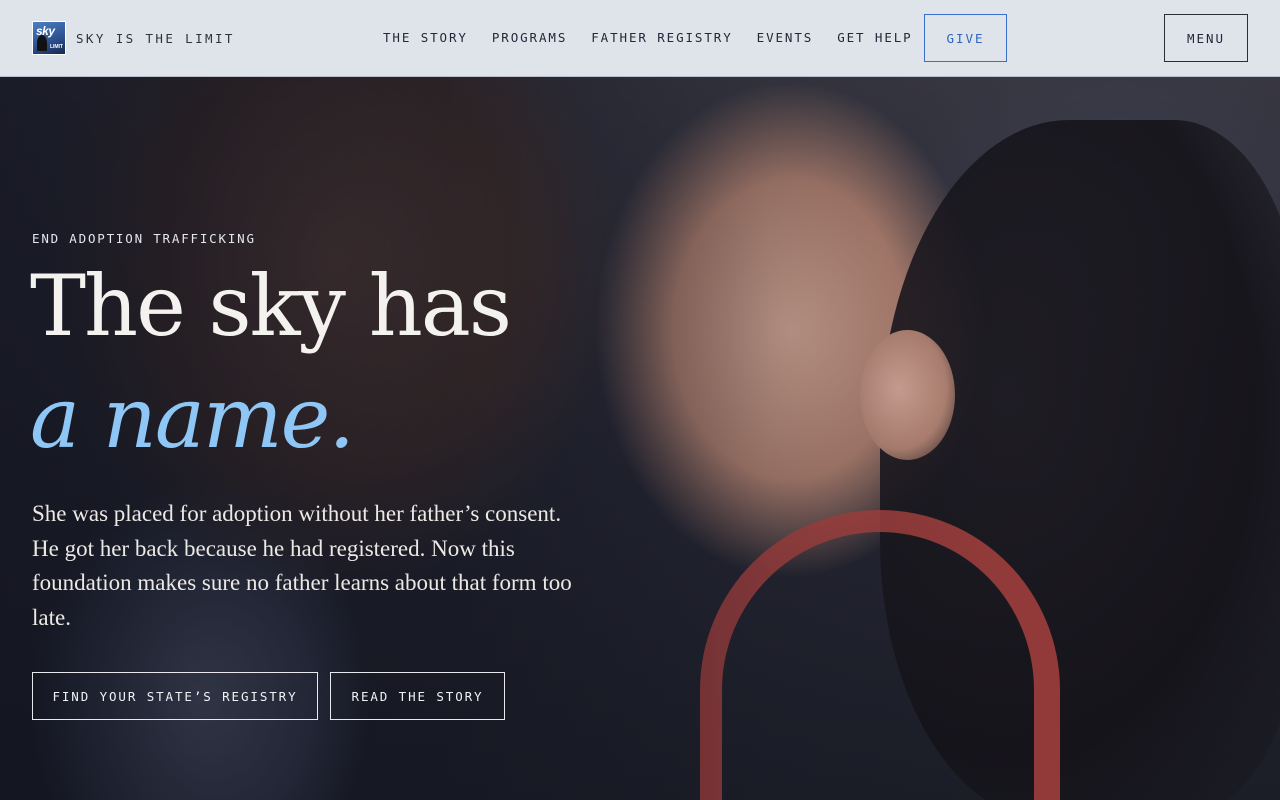 The height and width of the screenshot is (800, 1280). I want to click on headline-line-2: a name., so click(192, 418).